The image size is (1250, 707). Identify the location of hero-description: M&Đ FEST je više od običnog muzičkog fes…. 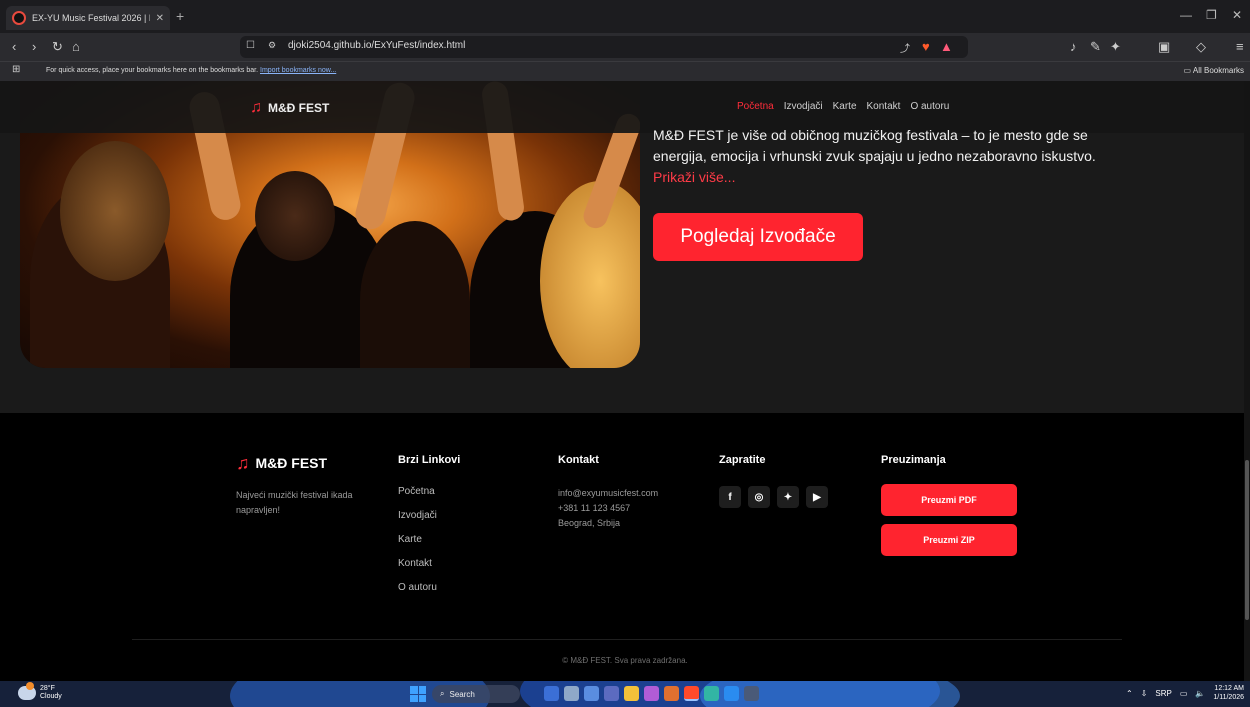
(893, 156).